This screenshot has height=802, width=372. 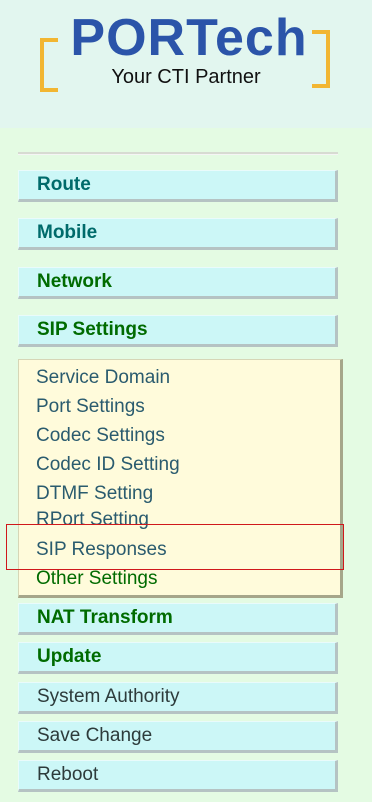 I want to click on submenu-port-settings: Port Settings, so click(x=90, y=407).